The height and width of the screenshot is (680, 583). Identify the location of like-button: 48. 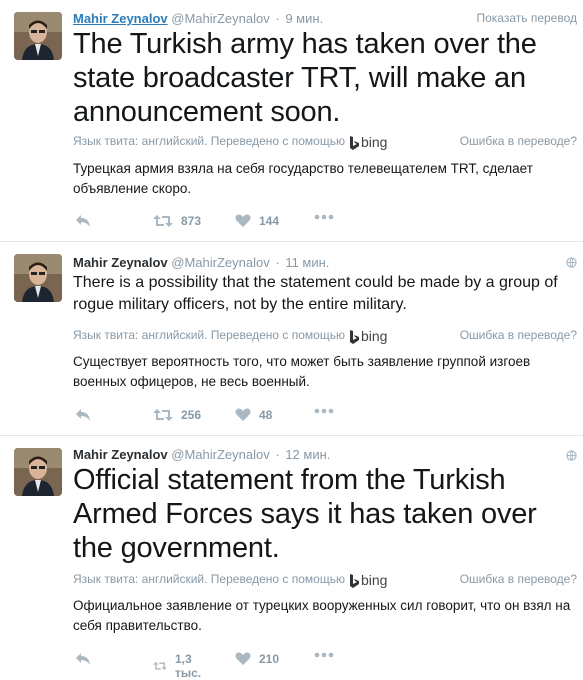
(253, 415).